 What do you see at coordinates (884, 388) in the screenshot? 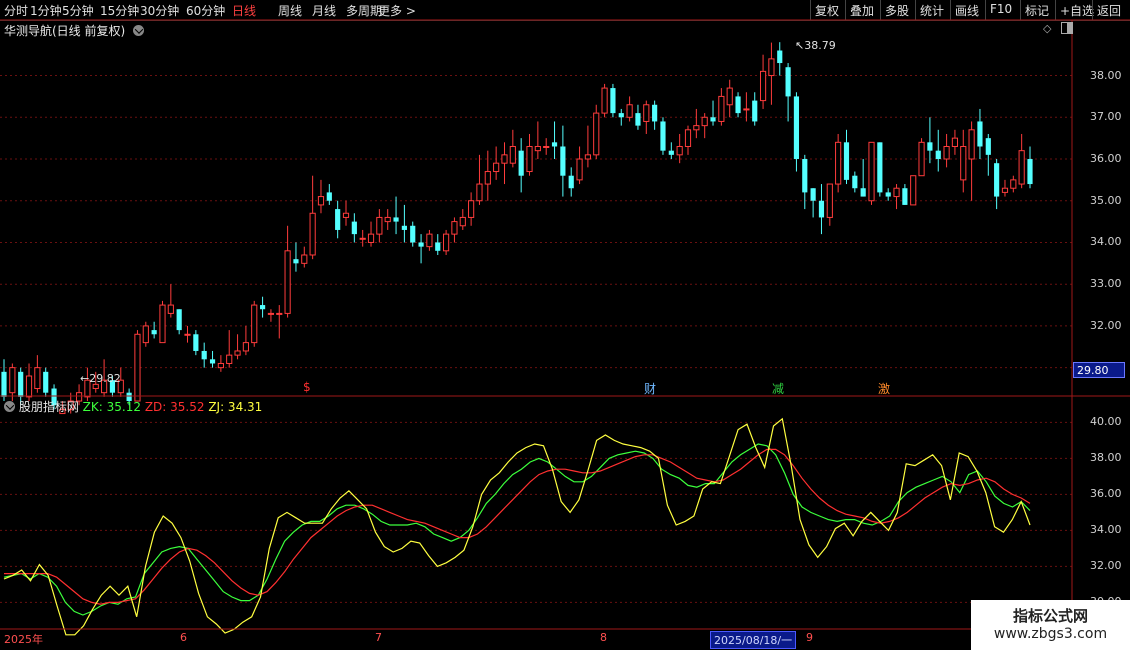
I see `event-marker-3: 激` at bounding box center [884, 388].